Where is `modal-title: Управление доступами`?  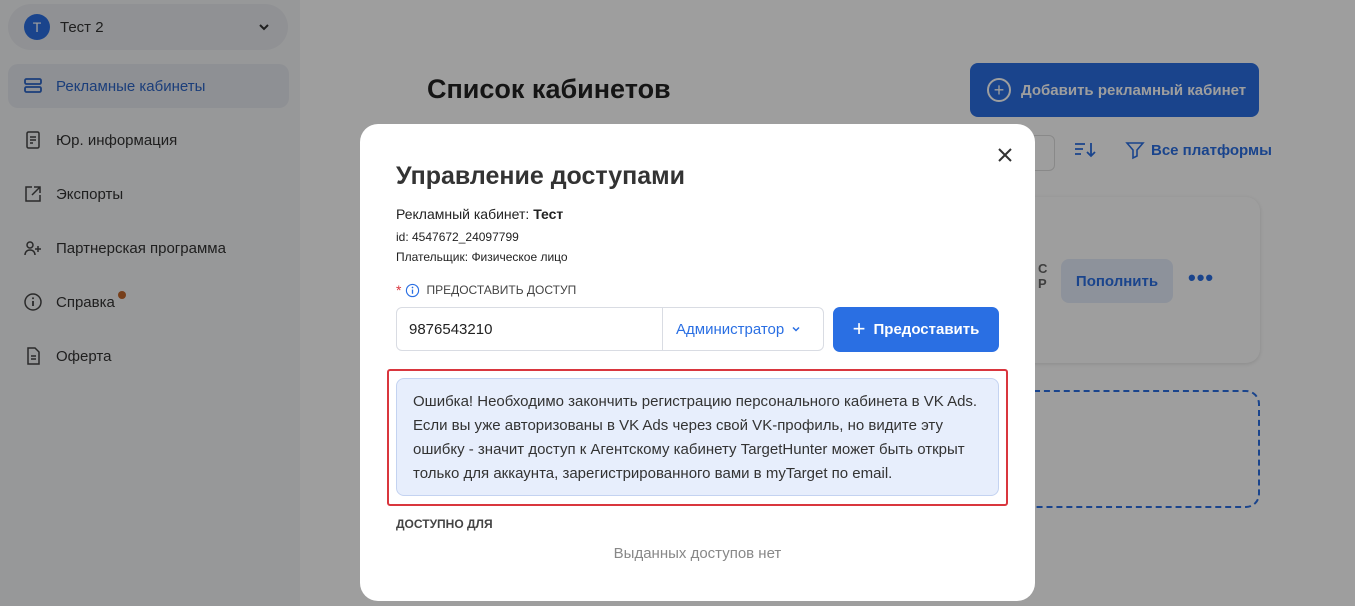
modal-title: Управление доступами is located at coordinates (541, 176).